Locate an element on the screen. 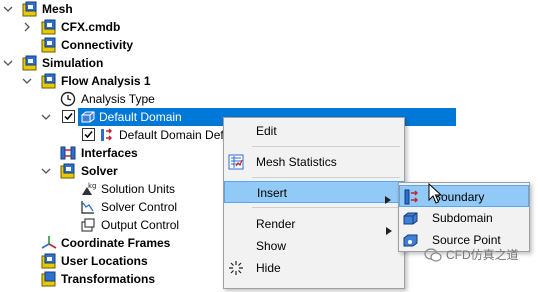 The height and width of the screenshot is (292, 538). tree-label: Transformations is located at coordinates (108, 279).